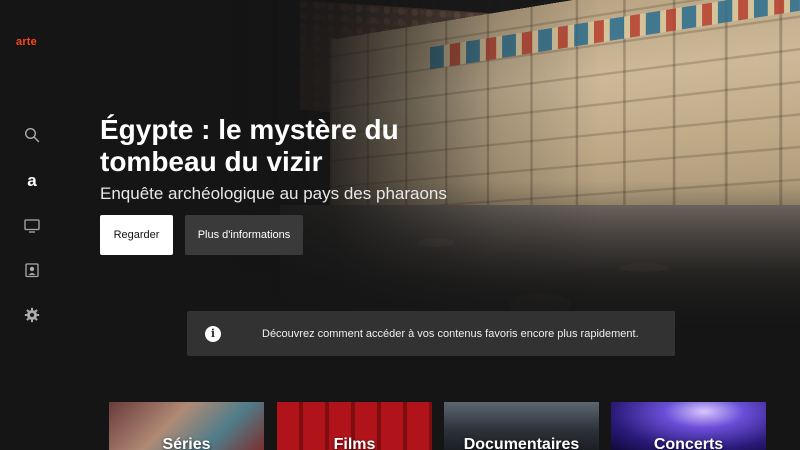 The height and width of the screenshot is (450, 800). Describe the element at coordinates (521, 443) in the screenshot. I see `category-label: Documentaires` at that location.